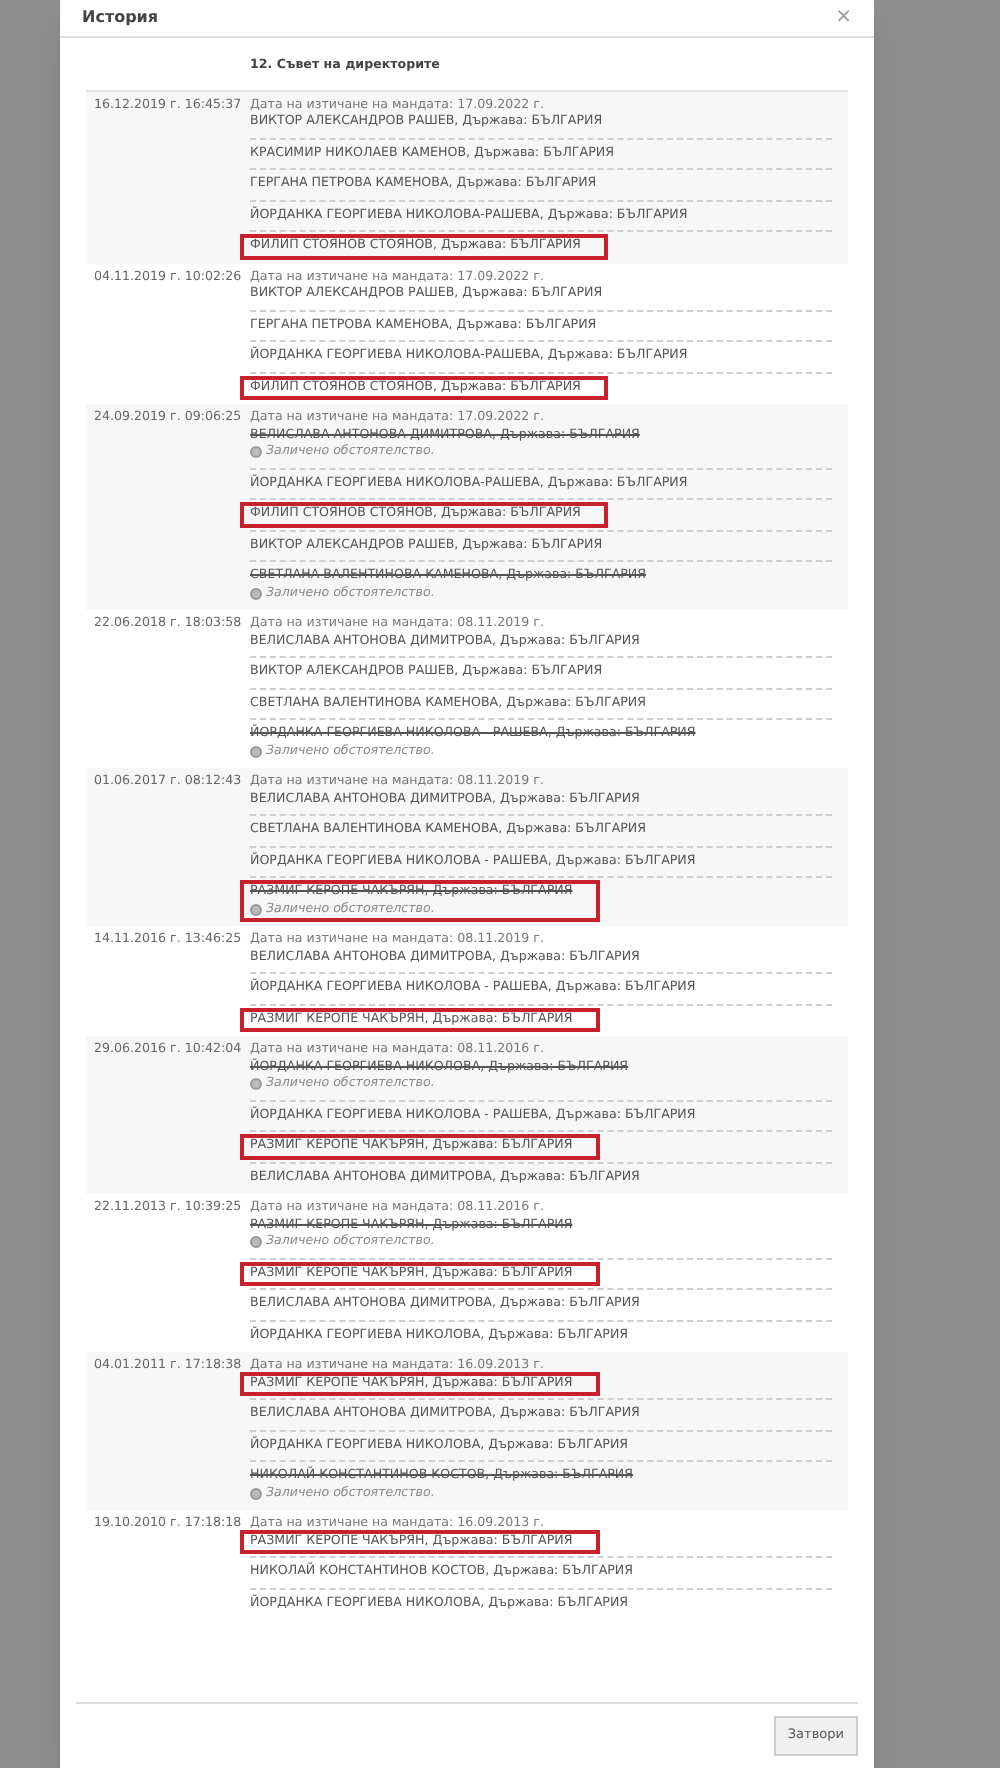 The width and height of the screenshot is (1000, 1768). I want to click on dialog-title: История, so click(120, 18).